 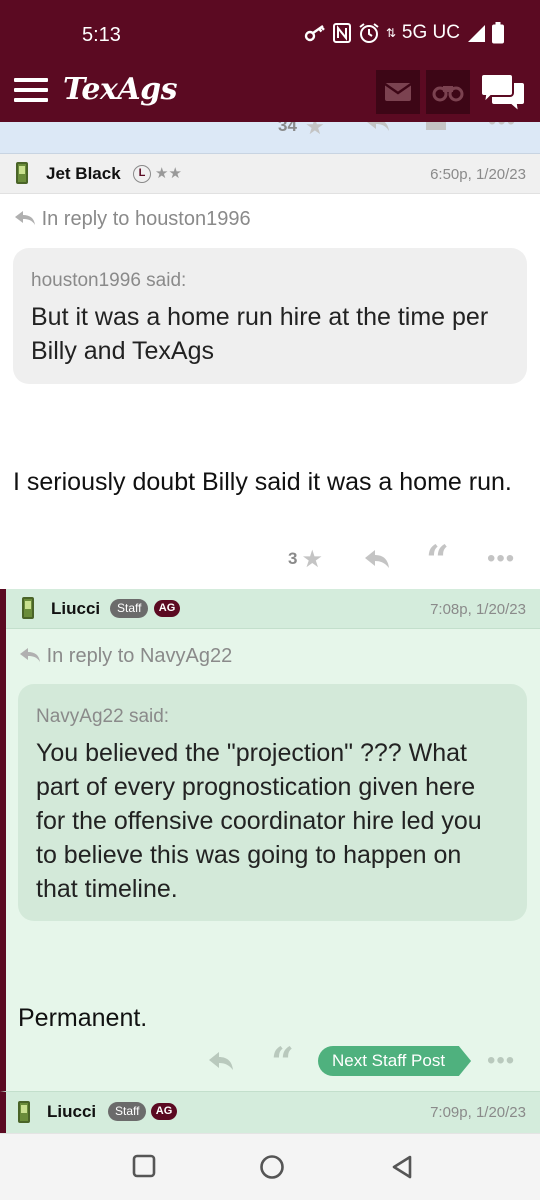 I want to click on back-triangle-icon, so click(x=402, y=1167).